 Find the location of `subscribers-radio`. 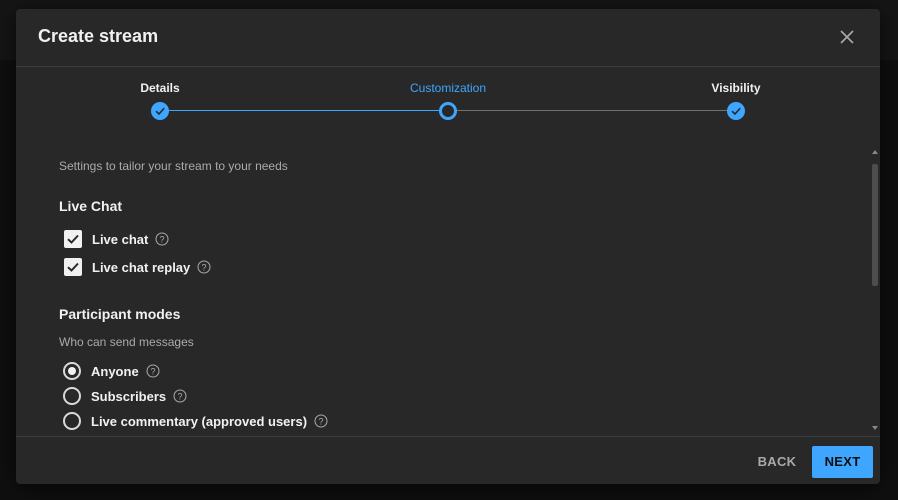

subscribers-radio is located at coordinates (72, 396).